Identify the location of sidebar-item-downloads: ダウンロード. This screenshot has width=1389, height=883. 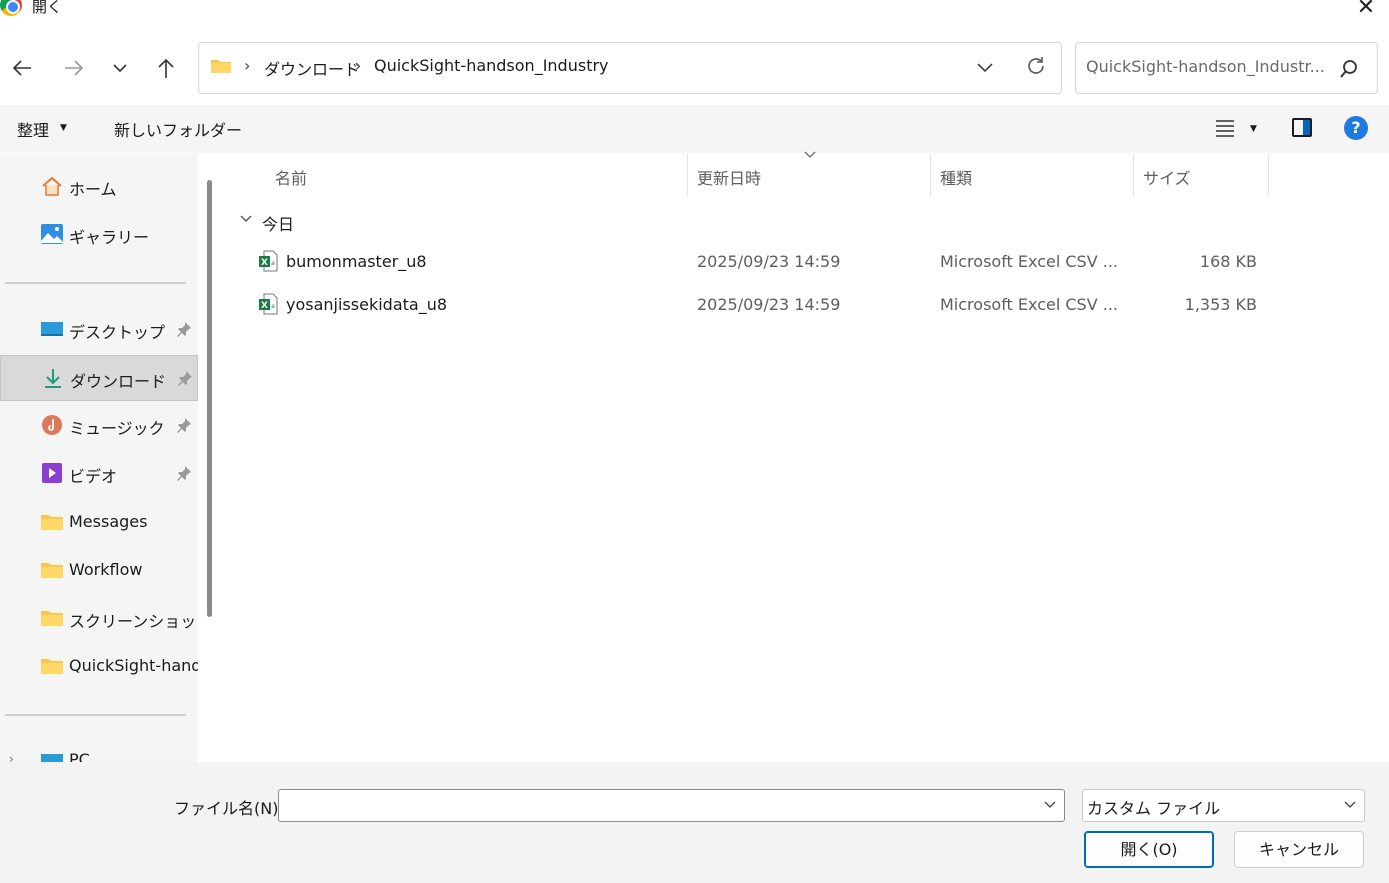
(99, 378).